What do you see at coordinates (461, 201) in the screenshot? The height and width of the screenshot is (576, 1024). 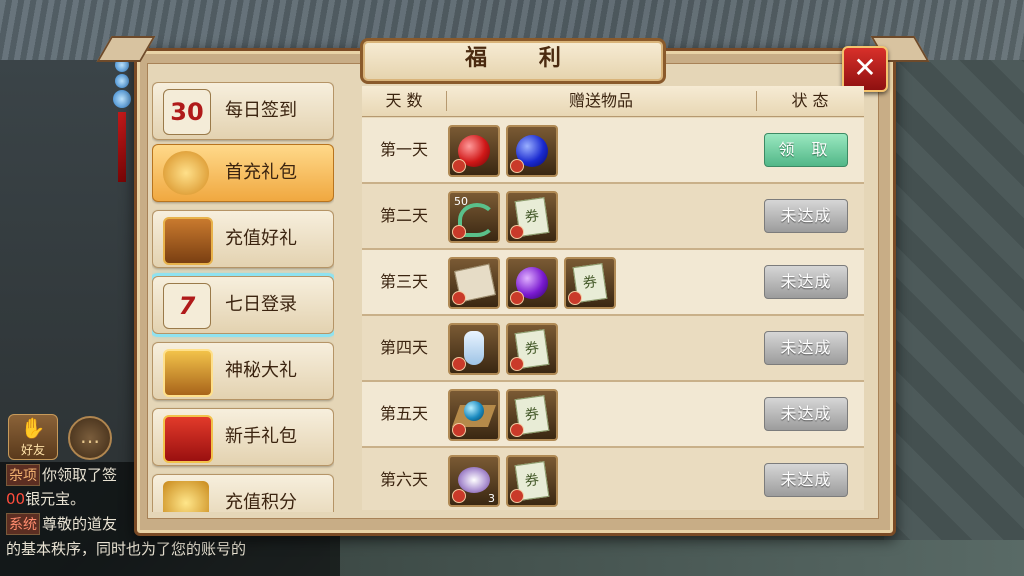 I see `item-count: 50` at bounding box center [461, 201].